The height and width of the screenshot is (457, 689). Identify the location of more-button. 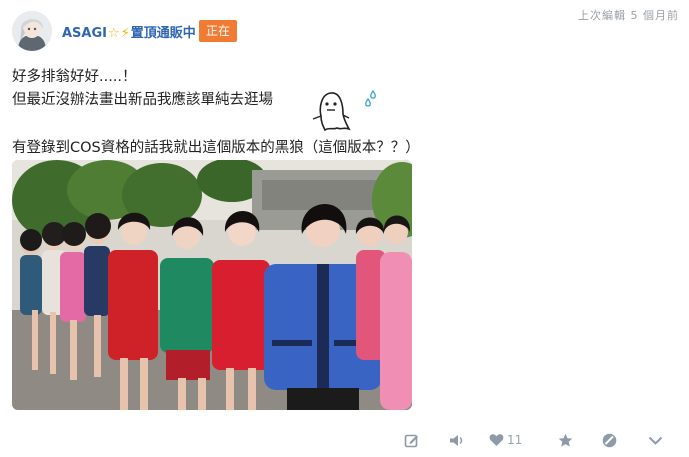
(655, 440).